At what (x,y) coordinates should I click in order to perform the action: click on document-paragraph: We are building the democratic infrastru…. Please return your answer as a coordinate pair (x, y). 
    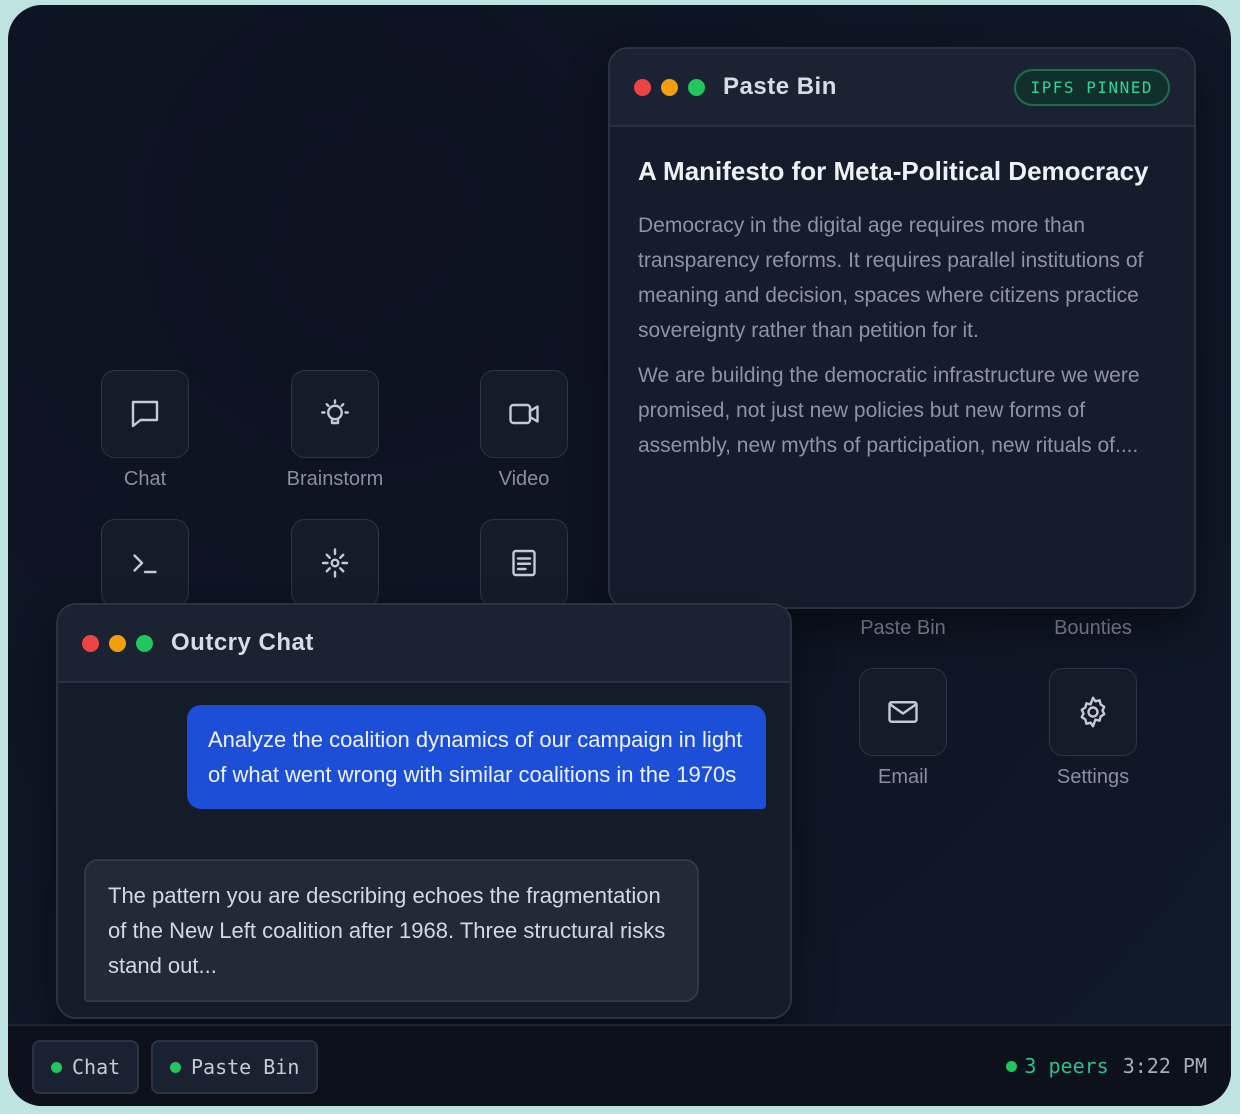
    Looking at the image, I should click on (889, 410).